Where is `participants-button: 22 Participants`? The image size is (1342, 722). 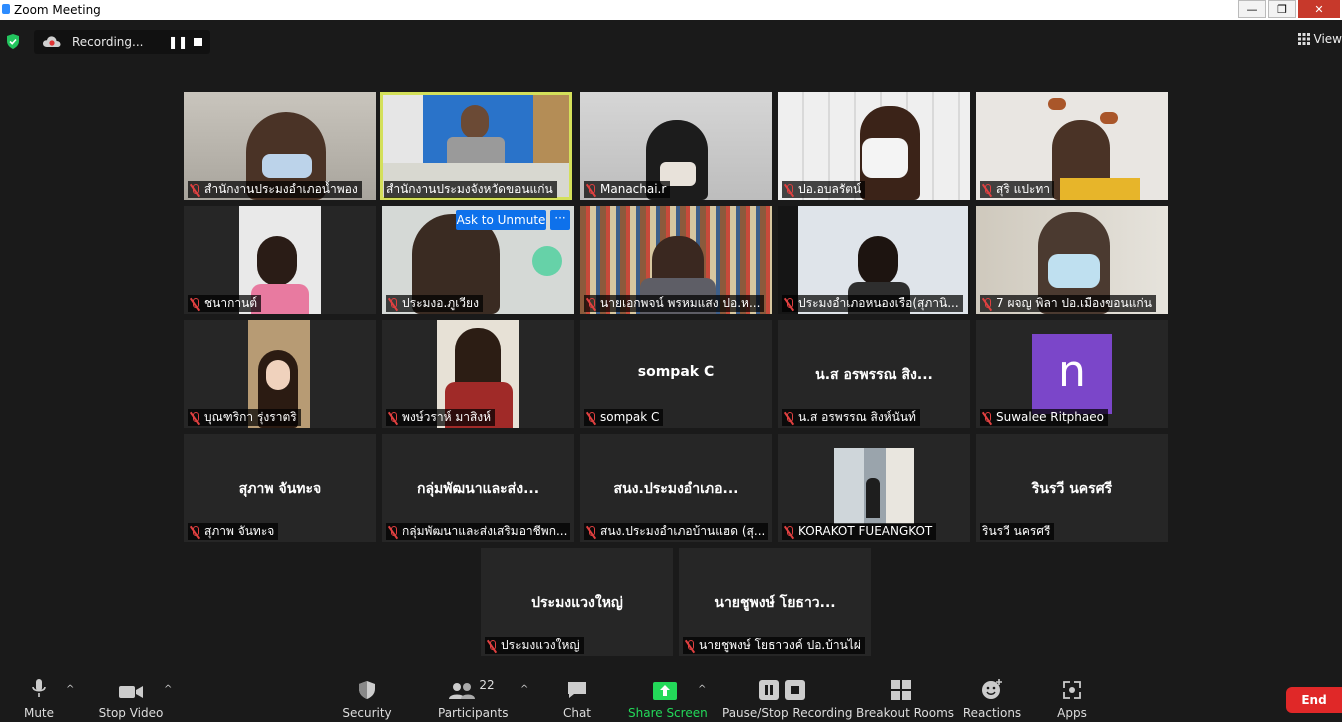
participants-button: 22 Participants is located at coordinates (473, 697).